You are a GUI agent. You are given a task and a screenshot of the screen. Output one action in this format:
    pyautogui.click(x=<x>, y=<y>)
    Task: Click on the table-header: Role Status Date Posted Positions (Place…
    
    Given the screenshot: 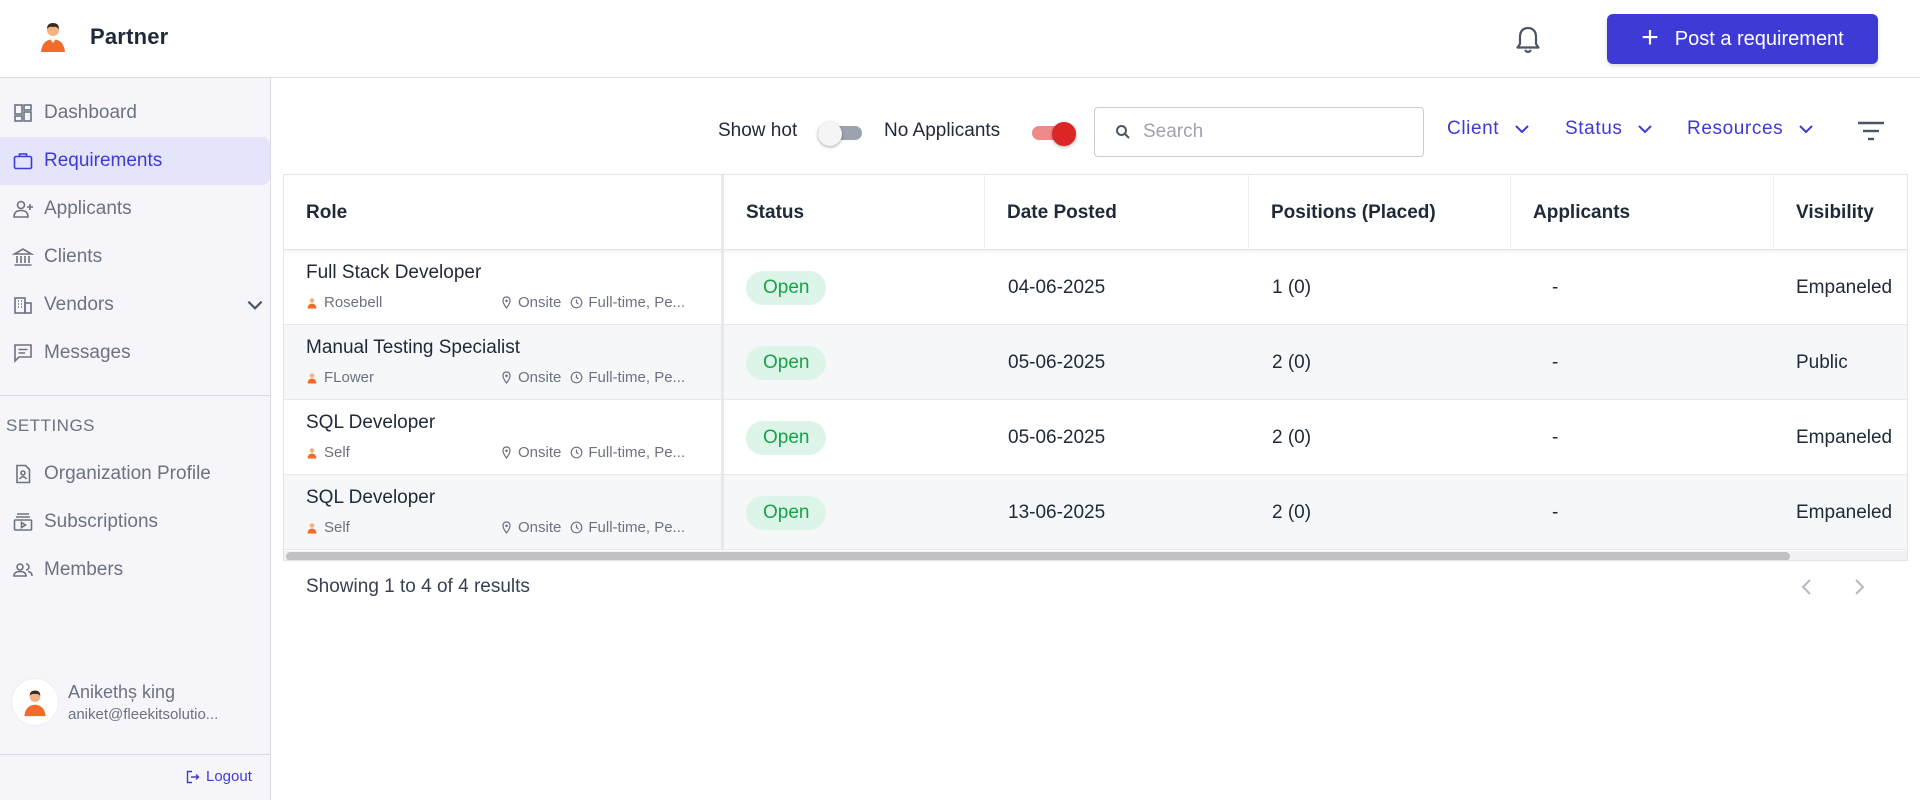 What is the action you would take?
    pyautogui.click(x=1095, y=212)
    